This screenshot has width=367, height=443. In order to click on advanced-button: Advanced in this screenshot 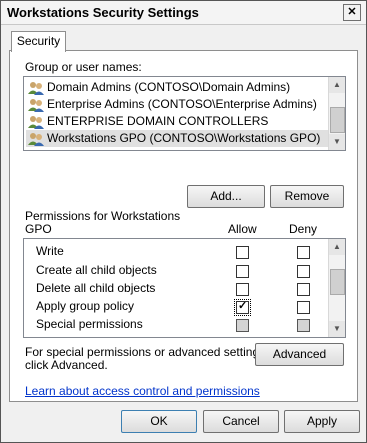, I will do `click(299, 354)`.